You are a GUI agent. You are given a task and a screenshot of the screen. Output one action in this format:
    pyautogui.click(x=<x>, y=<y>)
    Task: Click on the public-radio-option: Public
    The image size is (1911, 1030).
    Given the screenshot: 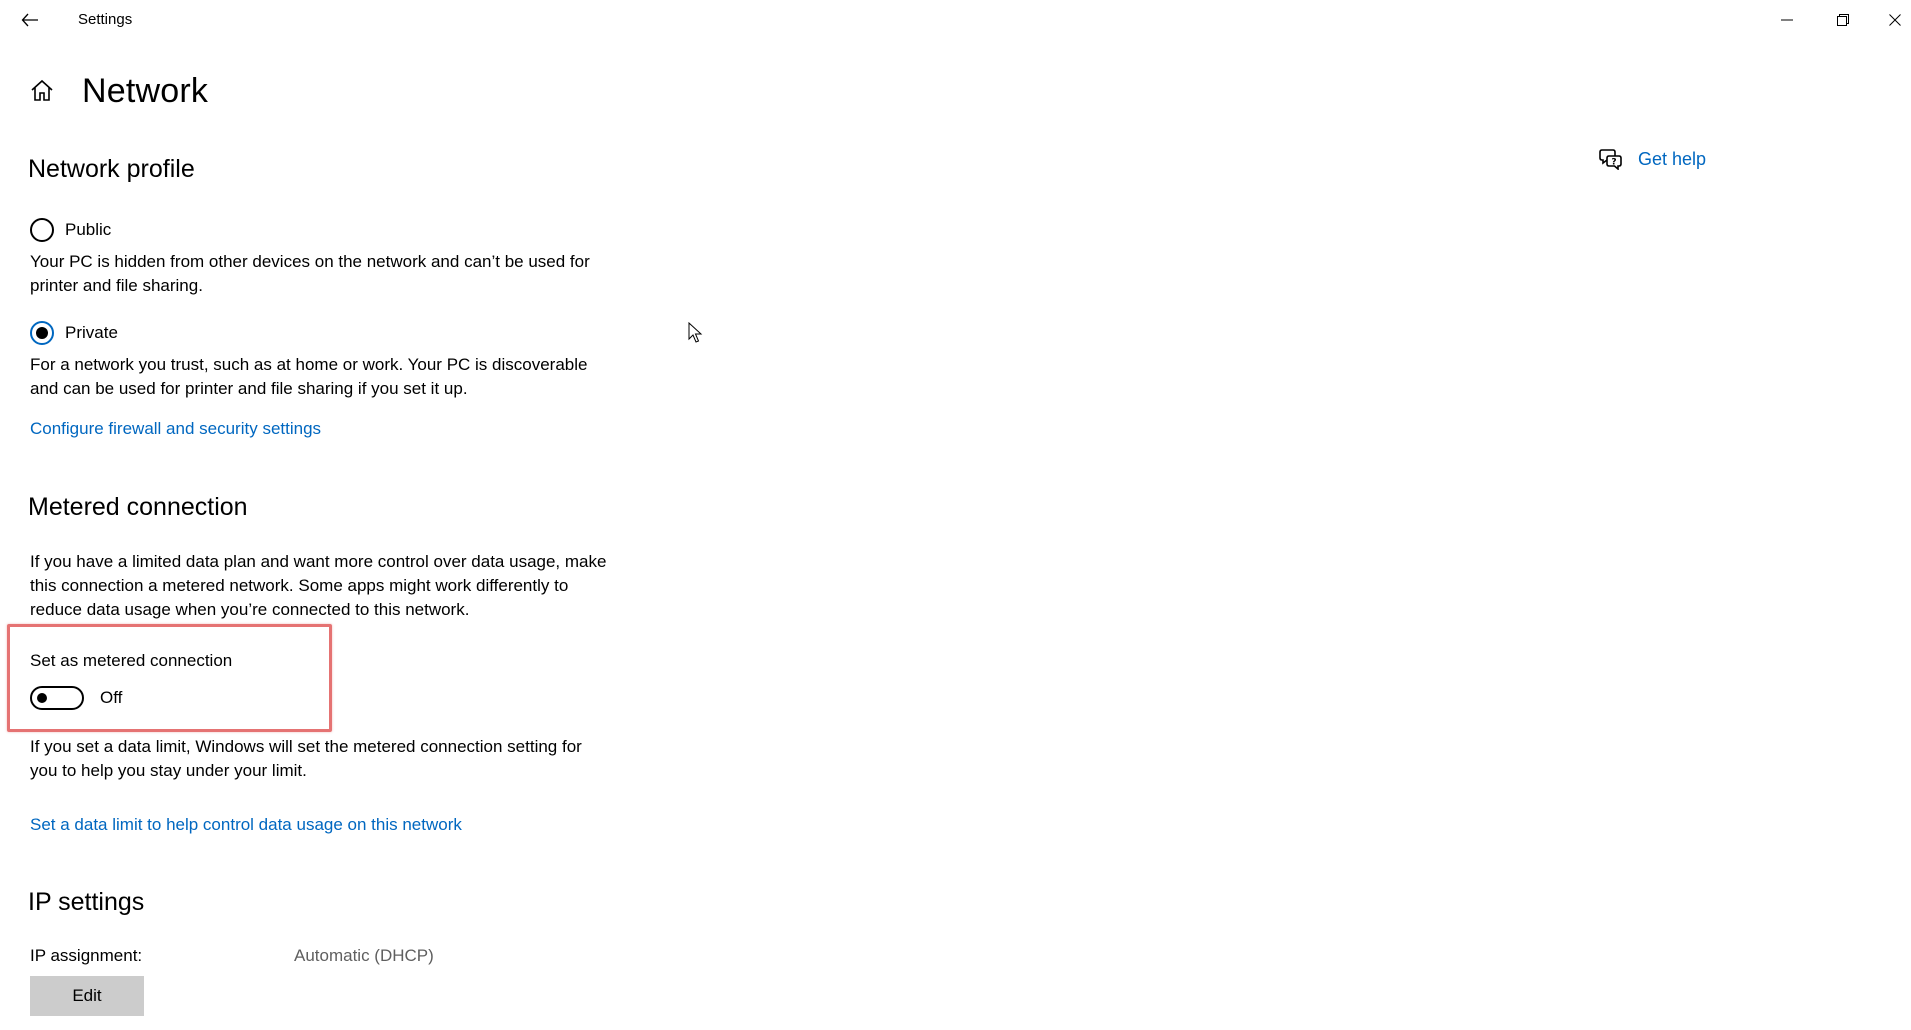 What is the action you would take?
    pyautogui.click(x=70, y=230)
    